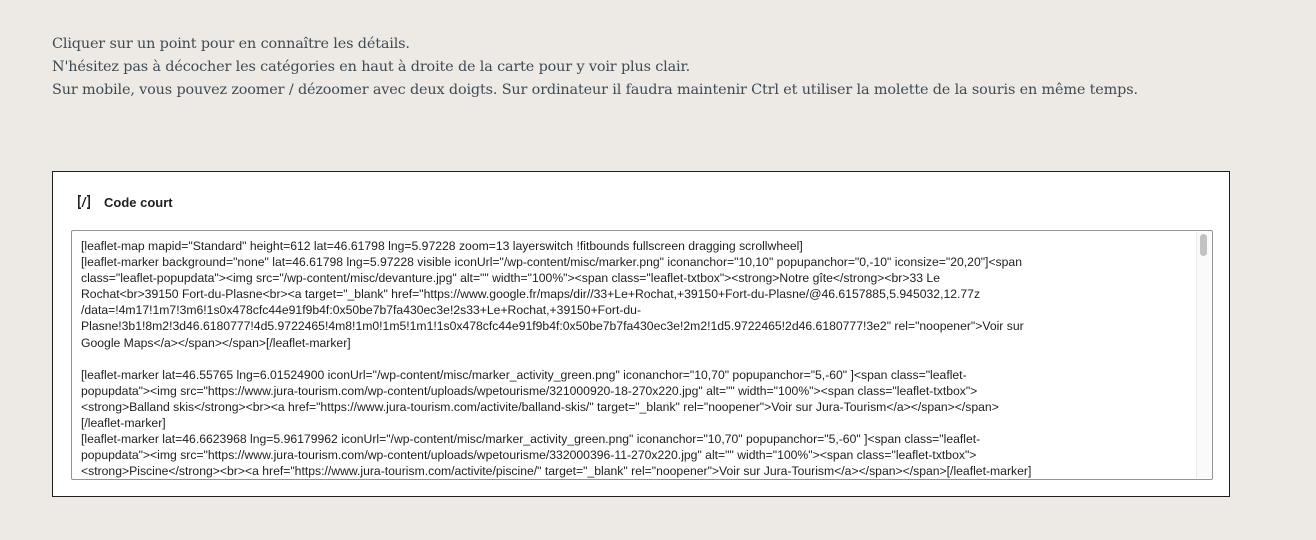 The height and width of the screenshot is (540, 1316). I want to click on shortcode-block-header: Code court, so click(123, 202).